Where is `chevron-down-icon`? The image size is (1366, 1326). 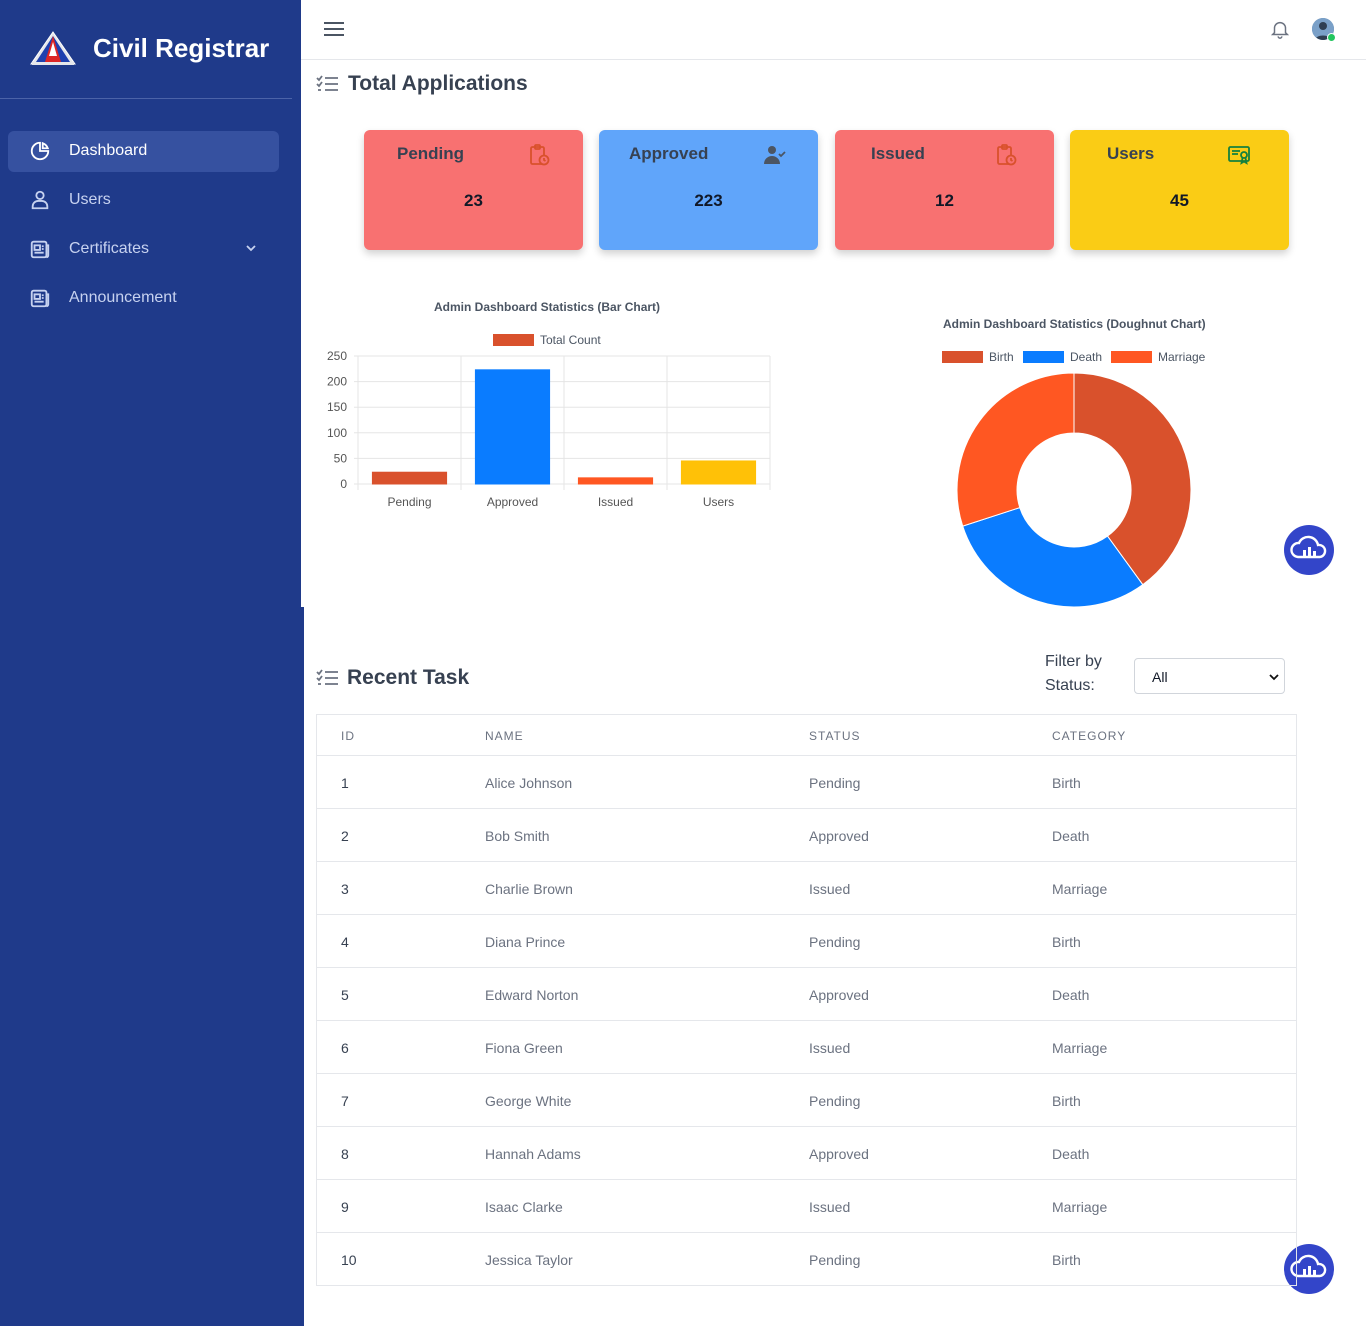
chevron-down-icon is located at coordinates (251, 248).